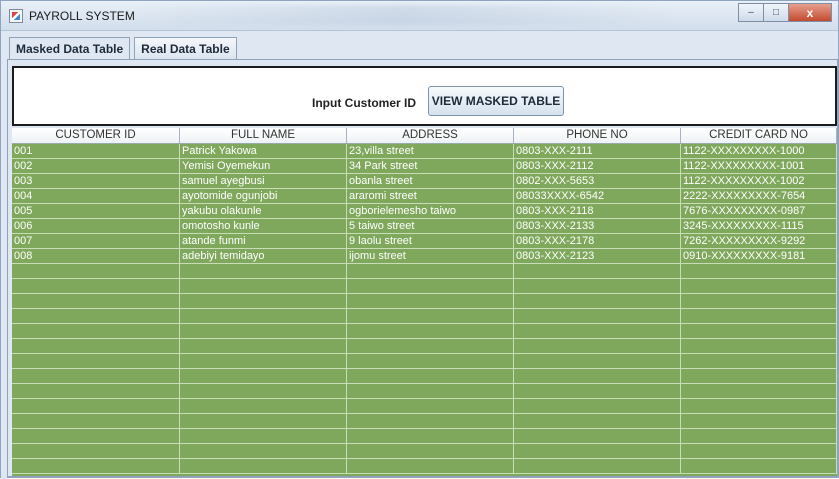 Image resolution: width=839 pixels, height=479 pixels. I want to click on cell-credit-card-no: 1122-XXXXXXXXX-1002, so click(759, 181).